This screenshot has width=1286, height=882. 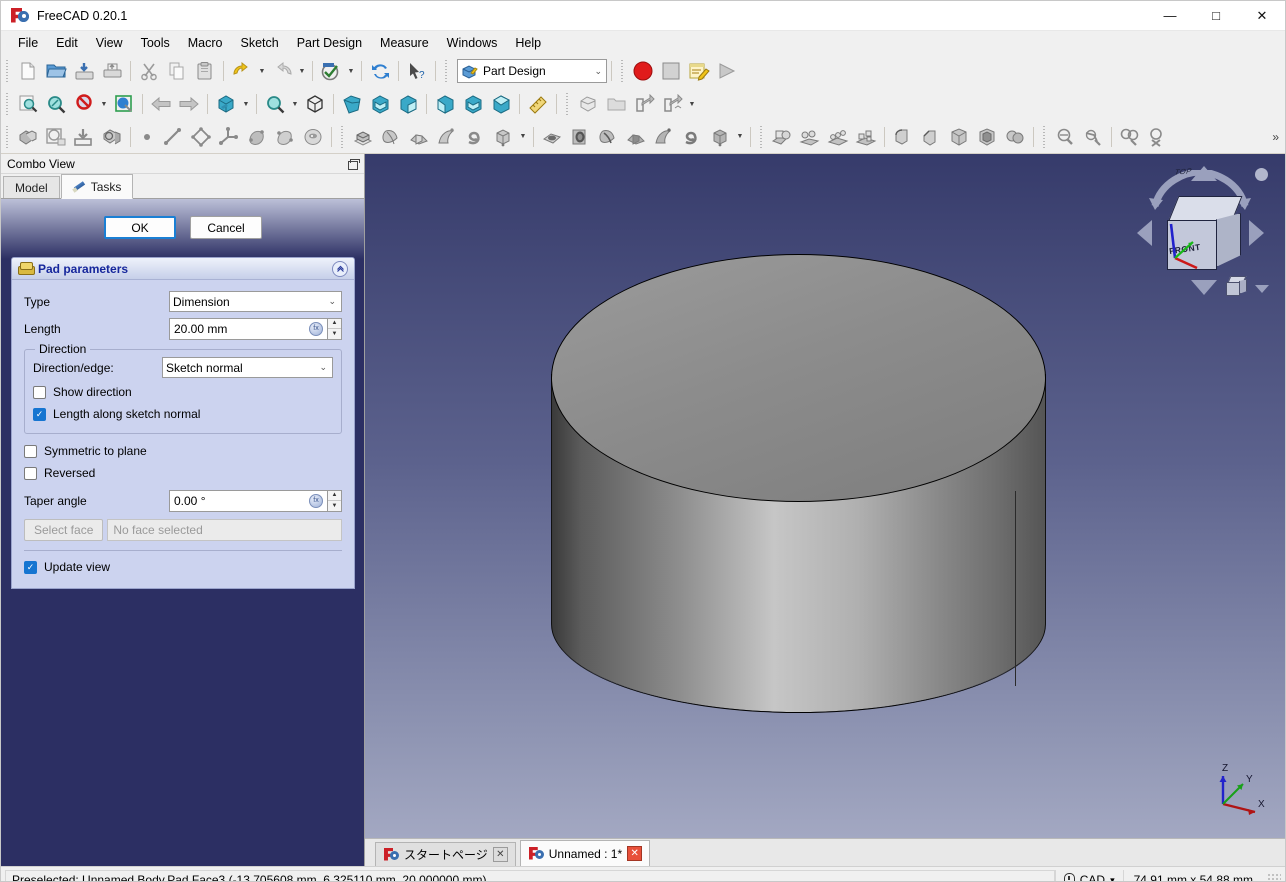 What do you see at coordinates (1216, 16) in the screenshot?
I see `maximize-button: □` at bounding box center [1216, 16].